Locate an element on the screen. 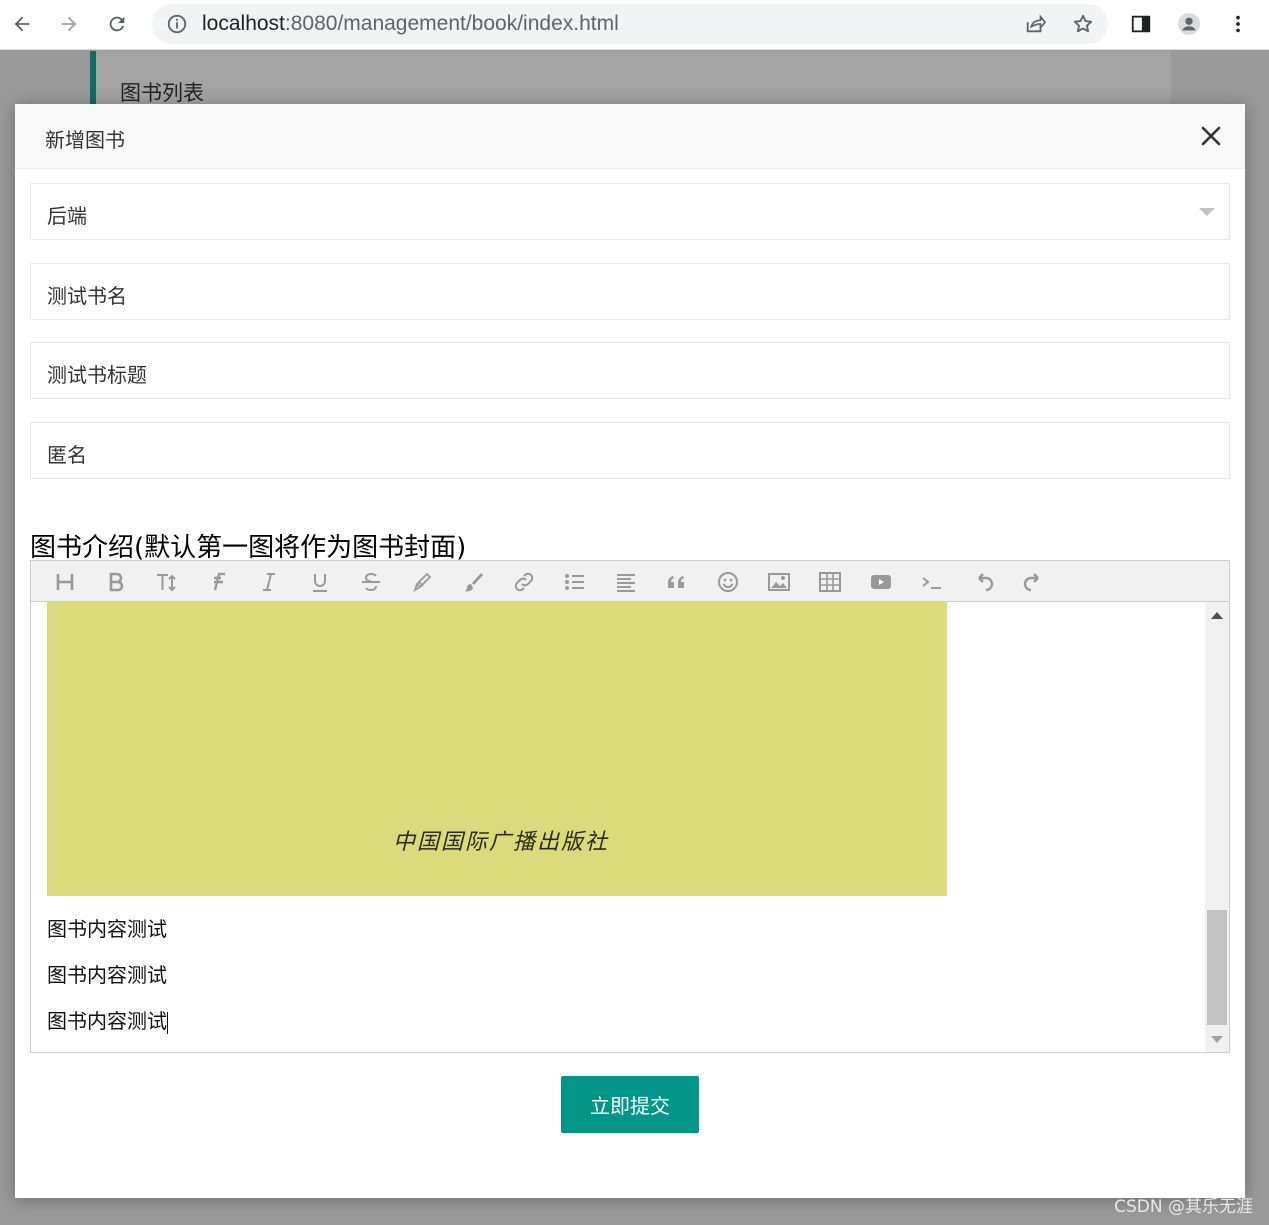 Image resolution: width=1269 pixels, height=1225 pixels. avatar-icon is located at coordinates (1189, 24).